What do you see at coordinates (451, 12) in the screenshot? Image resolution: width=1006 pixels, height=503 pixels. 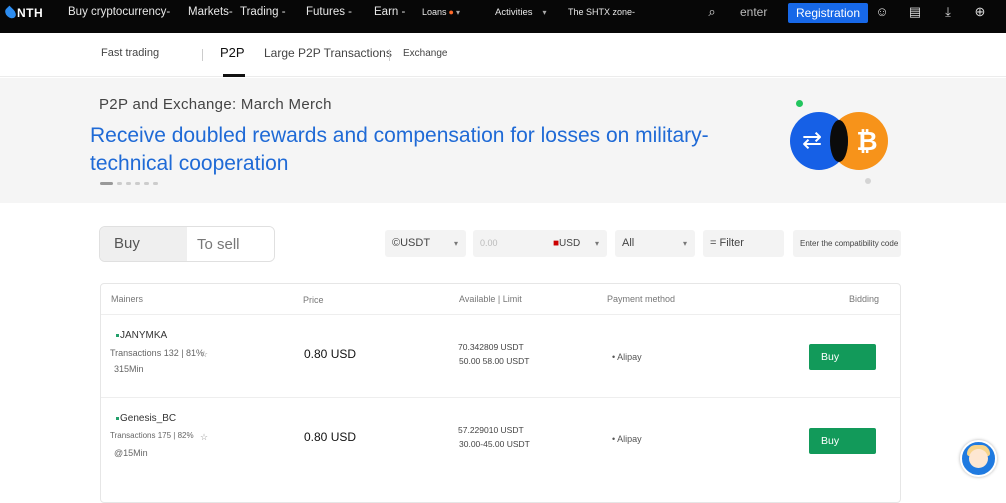 I see `fire-icon: ●` at bounding box center [451, 12].